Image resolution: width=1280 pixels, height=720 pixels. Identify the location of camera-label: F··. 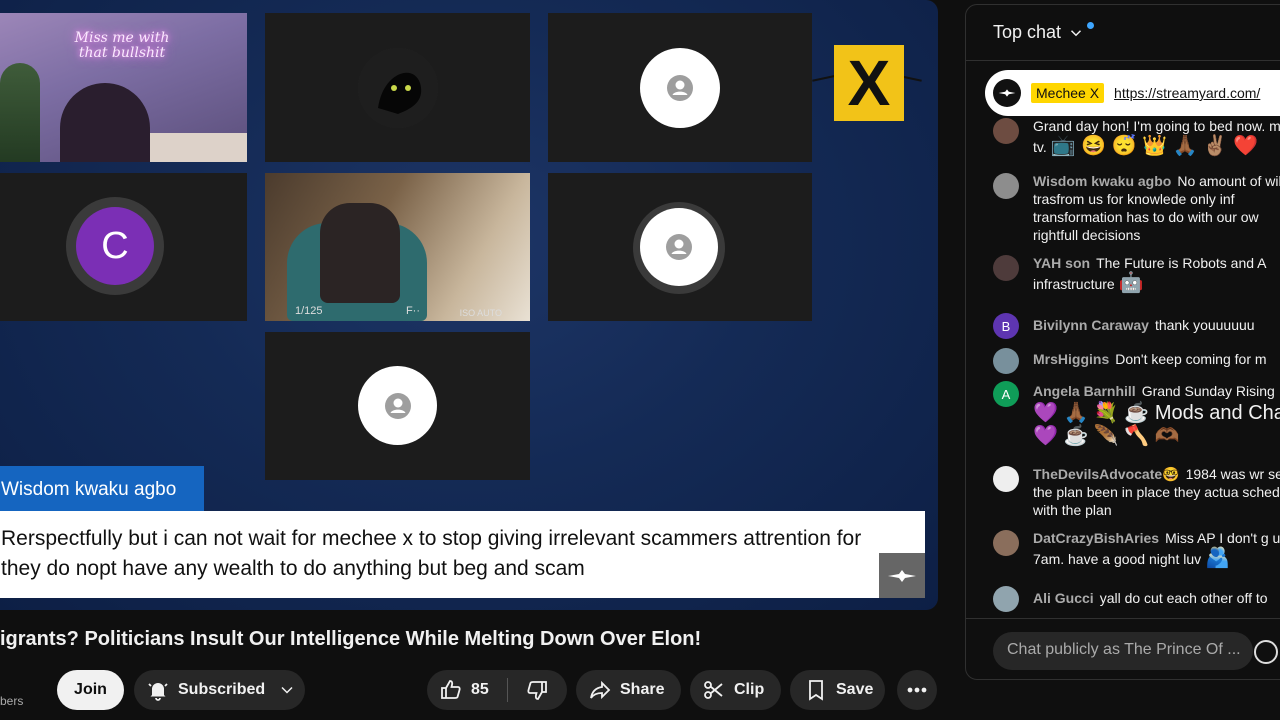
(412, 311).